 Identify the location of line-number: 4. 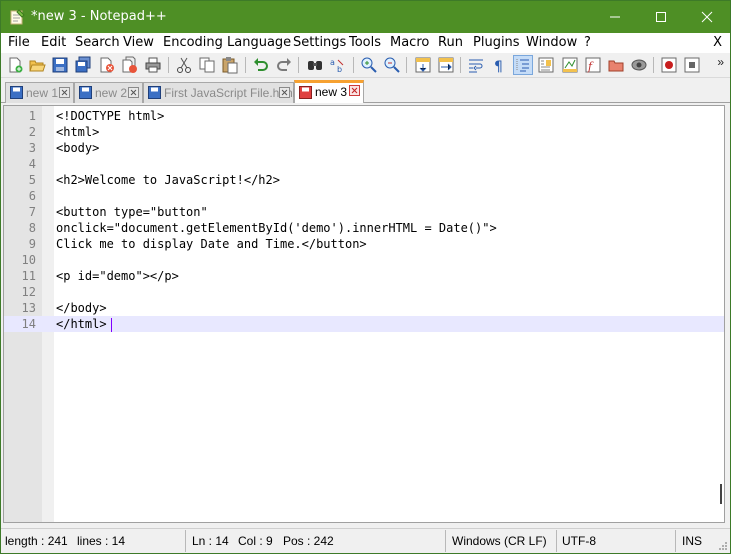
(32, 164).